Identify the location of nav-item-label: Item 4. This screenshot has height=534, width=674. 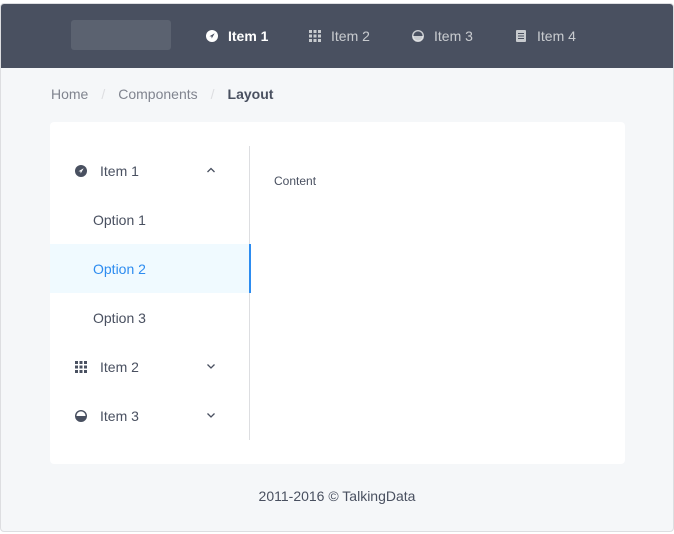
(556, 36).